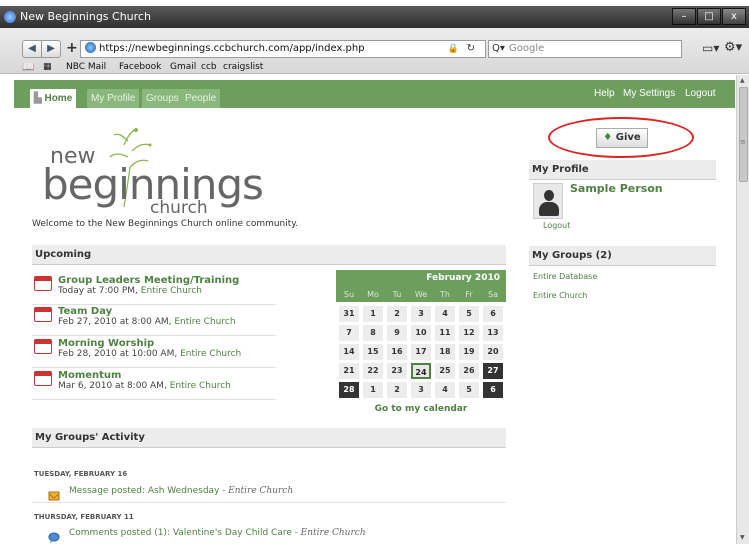 The width and height of the screenshot is (749, 544). I want to click on my-profile-heading: My Profile, so click(622, 170).